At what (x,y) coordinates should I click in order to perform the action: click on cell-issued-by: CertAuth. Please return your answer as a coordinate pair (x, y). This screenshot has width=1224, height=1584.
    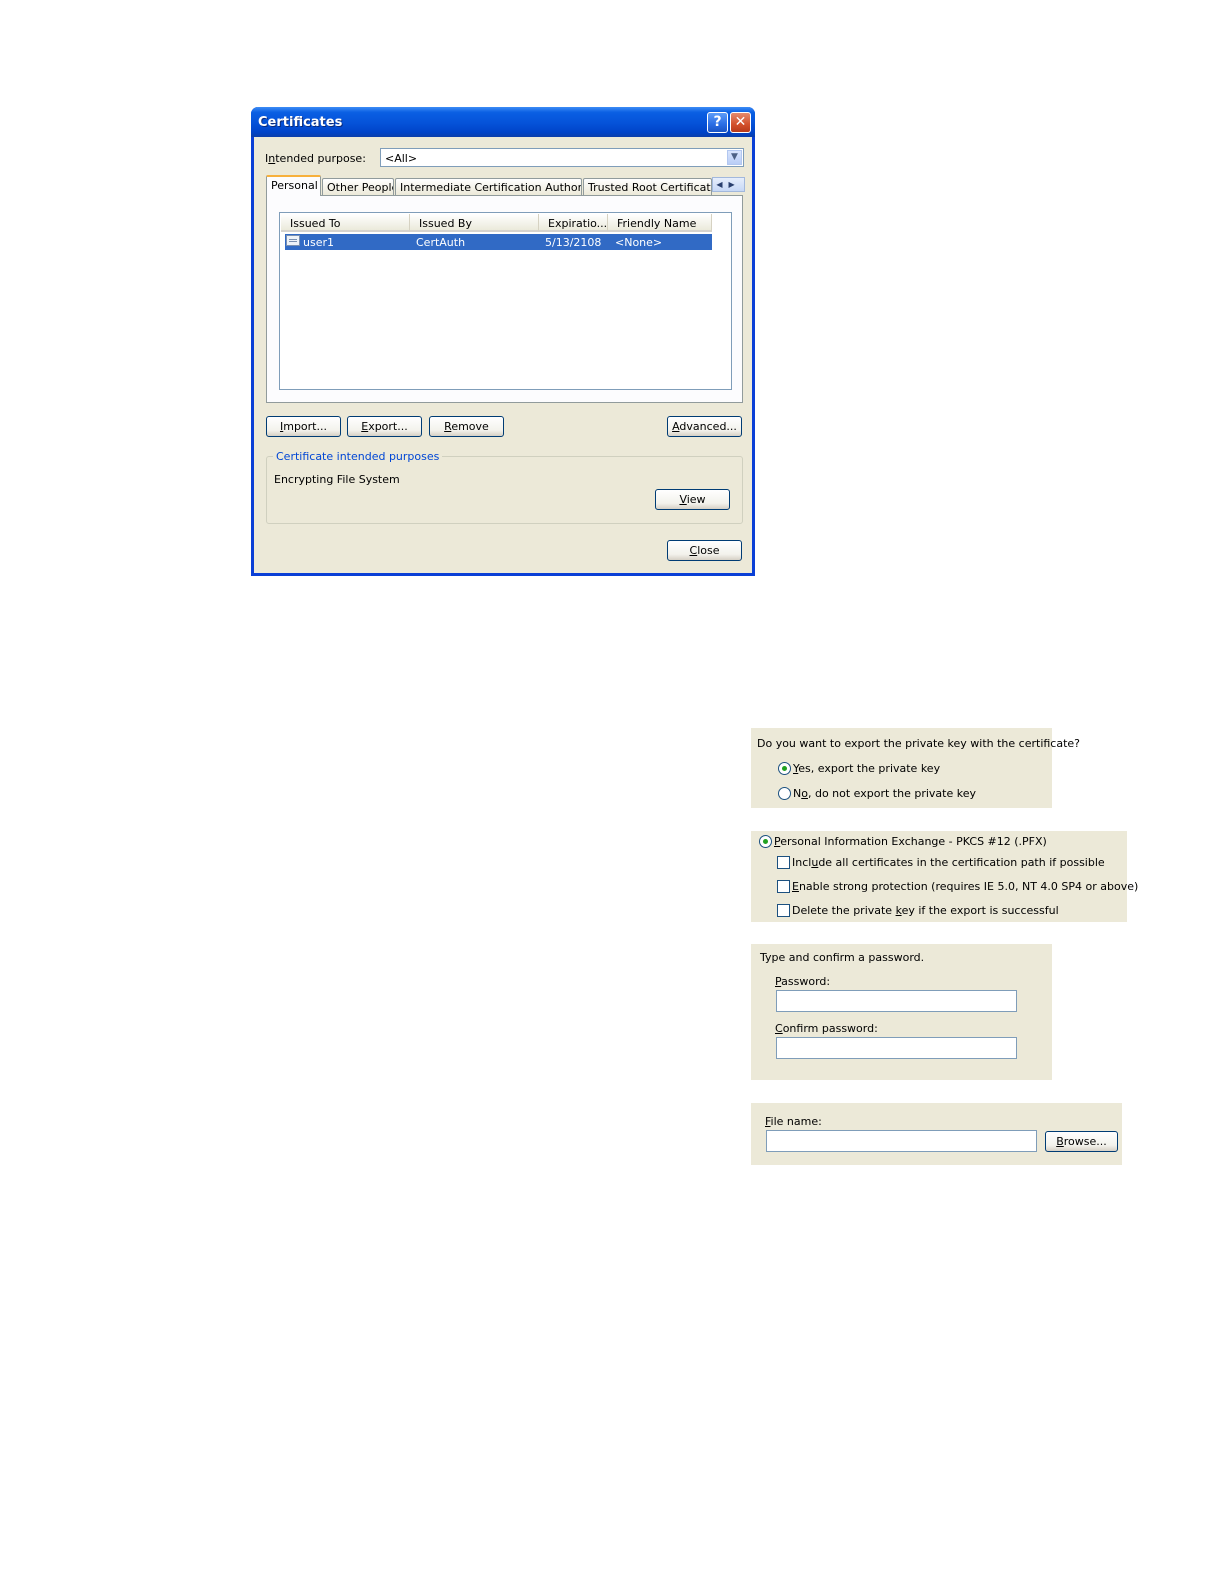
    Looking at the image, I should click on (441, 242).